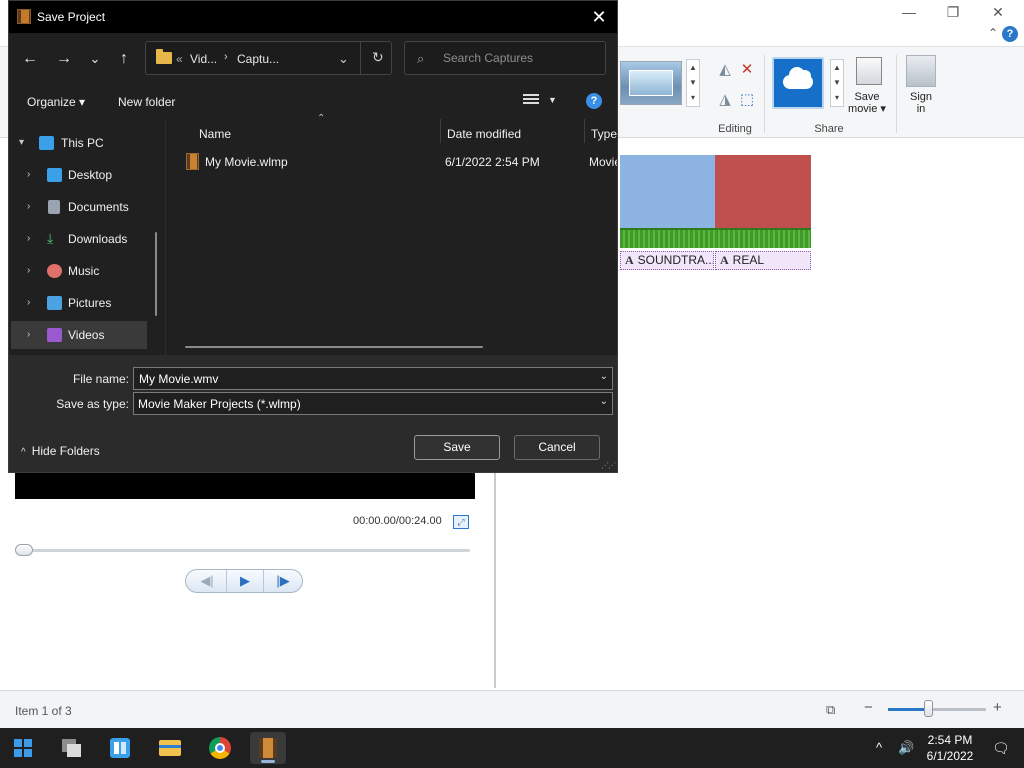 This screenshot has height=768, width=1024. What do you see at coordinates (179, 59) in the screenshot?
I see `address-overflow: «` at bounding box center [179, 59].